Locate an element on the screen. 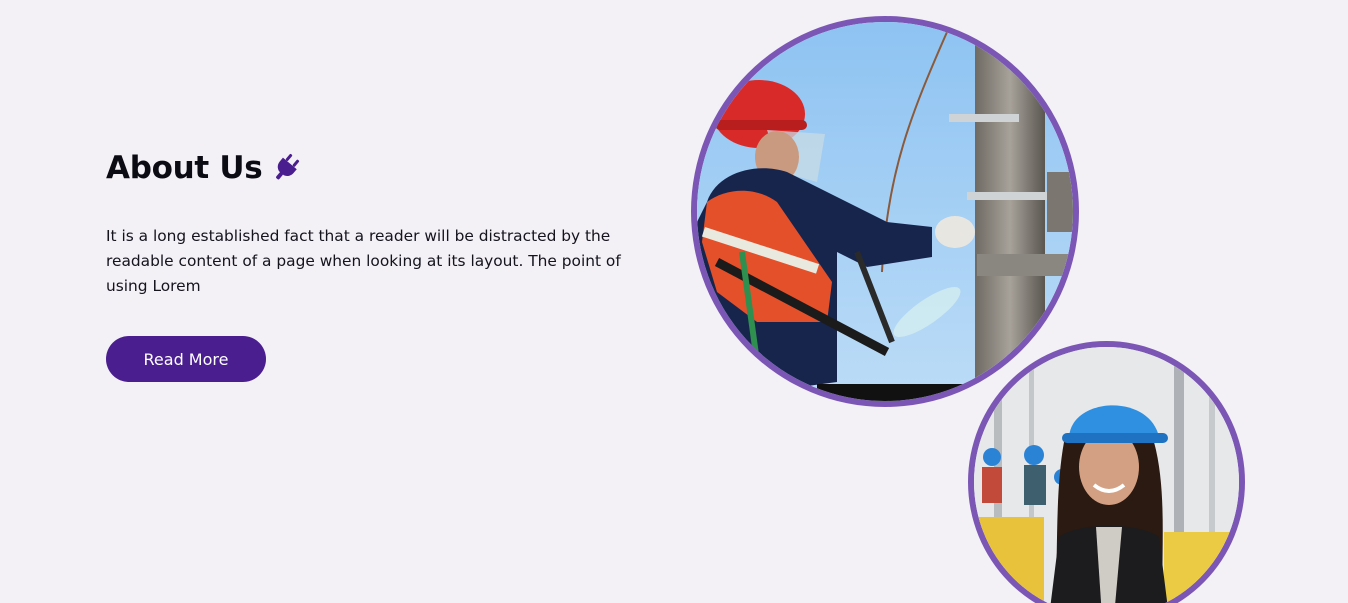  engineer-photo is located at coordinates (1106, 472).